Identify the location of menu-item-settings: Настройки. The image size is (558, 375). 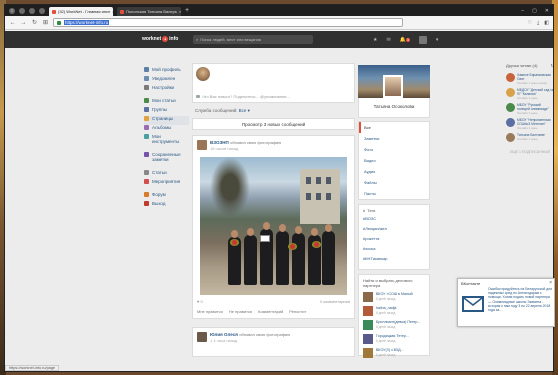
(166, 89).